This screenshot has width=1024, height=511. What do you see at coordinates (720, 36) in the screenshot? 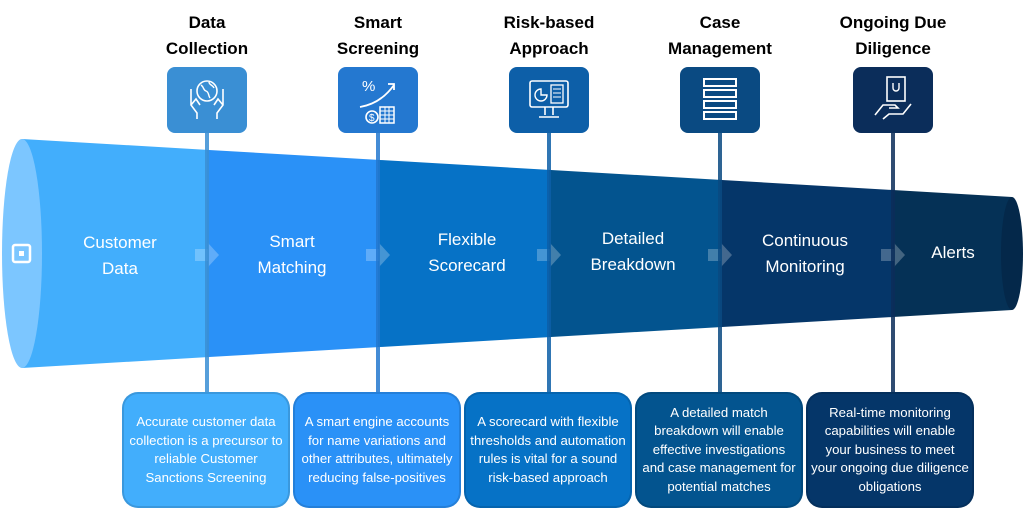
I see `step-title: Case Management` at bounding box center [720, 36].